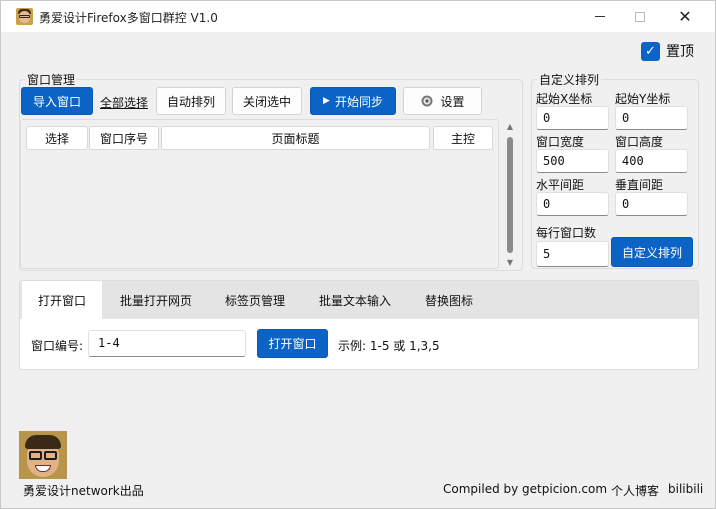  I want to click on auto-arrange-label: 自动排列, so click(190, 101).